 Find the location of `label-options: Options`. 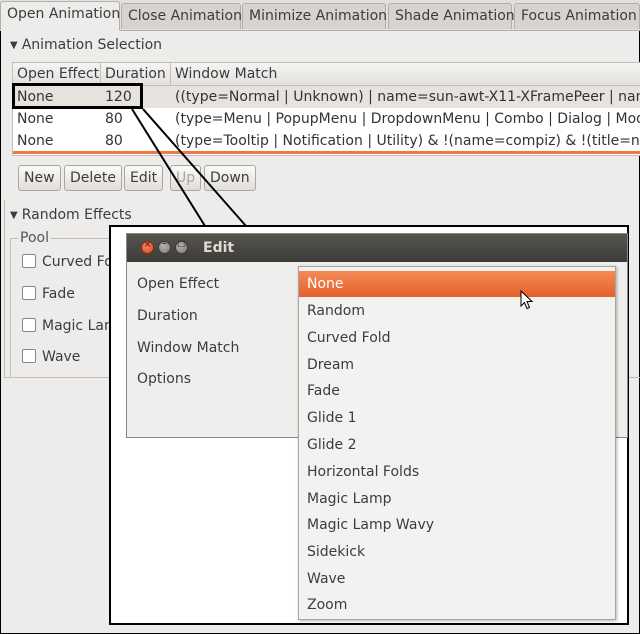

label-options: Options is located at coordinates (164, 379).